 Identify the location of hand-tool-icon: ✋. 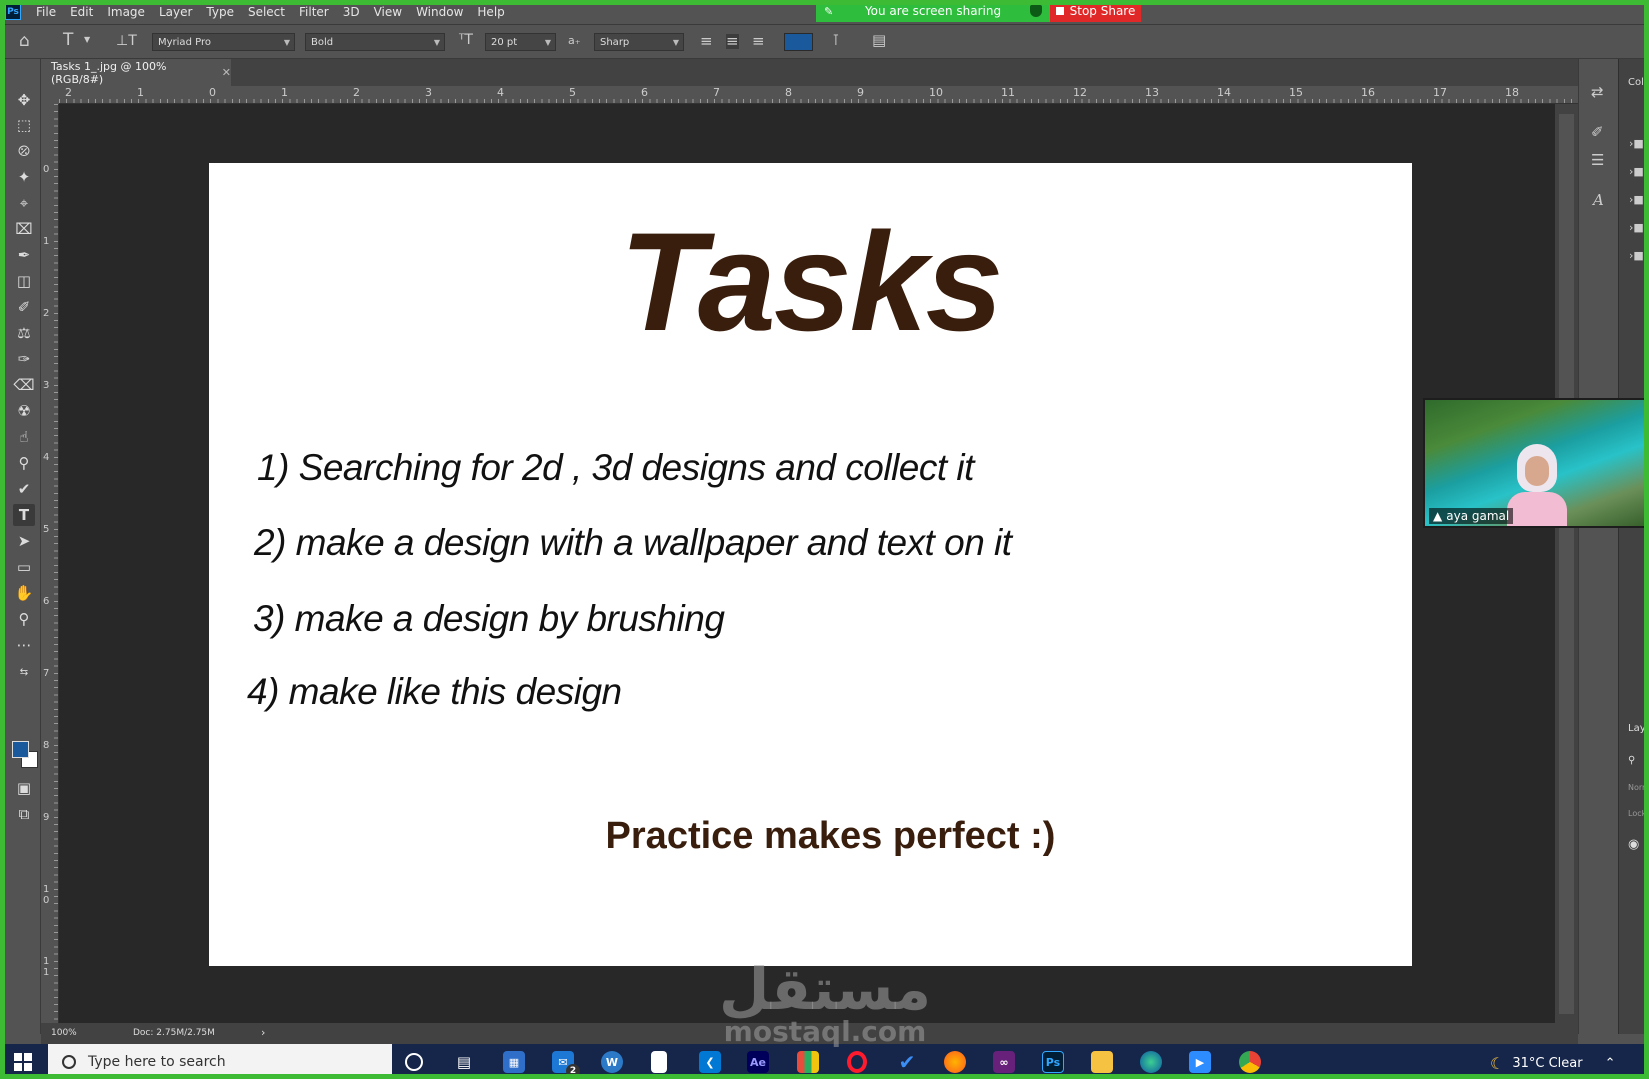
(24, 593).